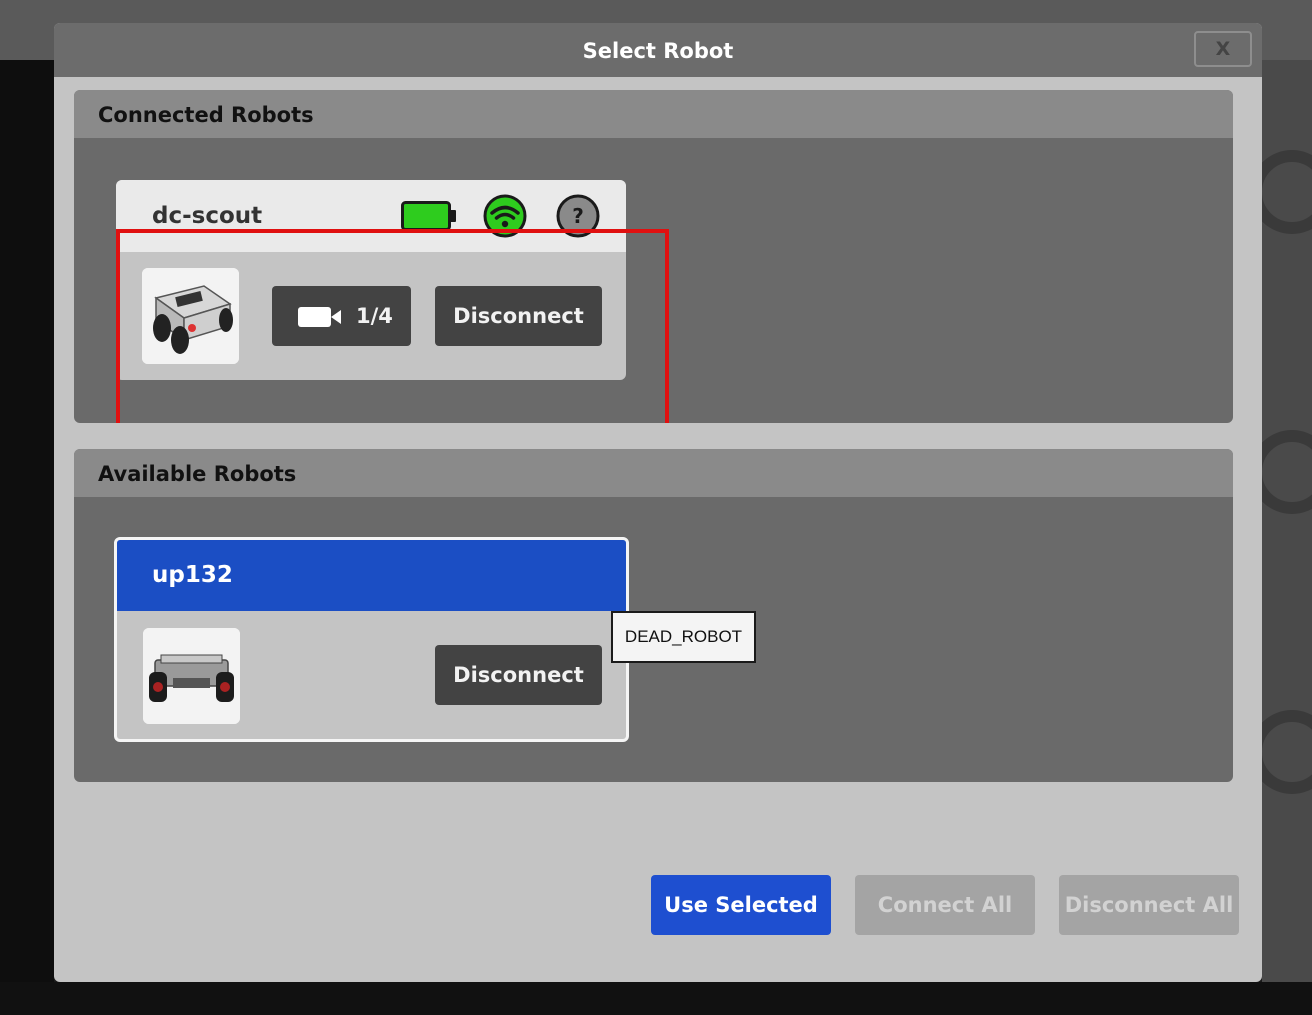 The image size is (1312, 1015). I want to click on highlight-frame, so click(392, 326).